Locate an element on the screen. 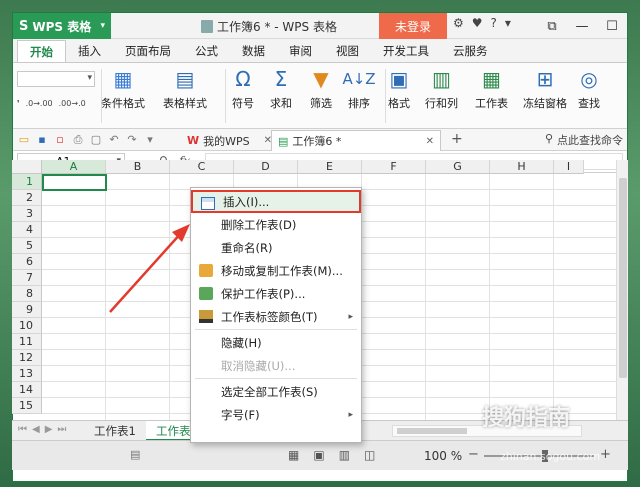  format-button: ▣ 格式 is located at coordinates (399, 89).